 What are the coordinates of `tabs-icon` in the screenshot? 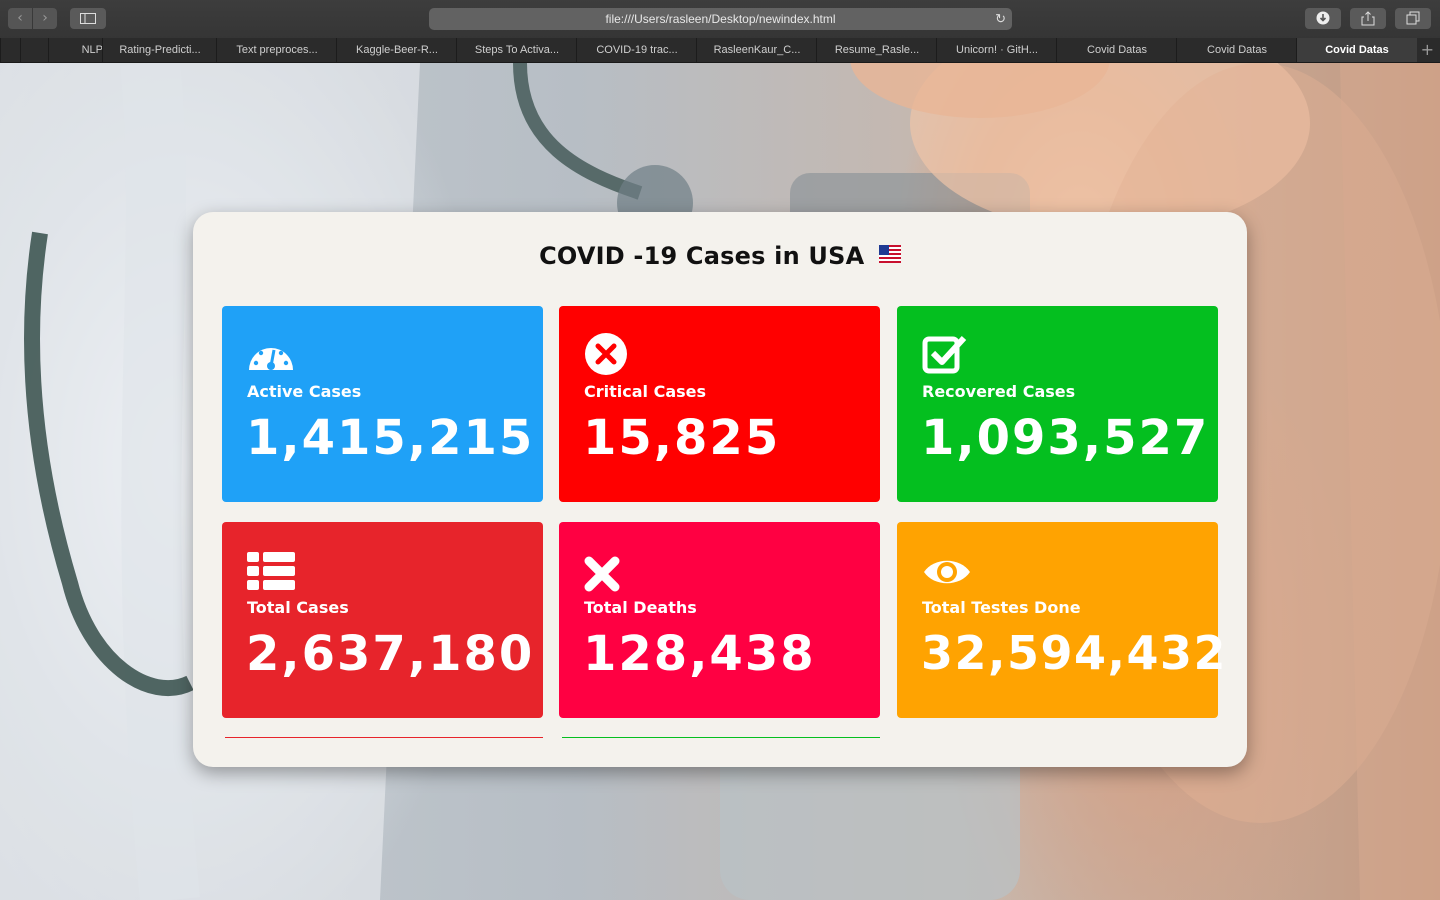 It's located at (1413, 18).